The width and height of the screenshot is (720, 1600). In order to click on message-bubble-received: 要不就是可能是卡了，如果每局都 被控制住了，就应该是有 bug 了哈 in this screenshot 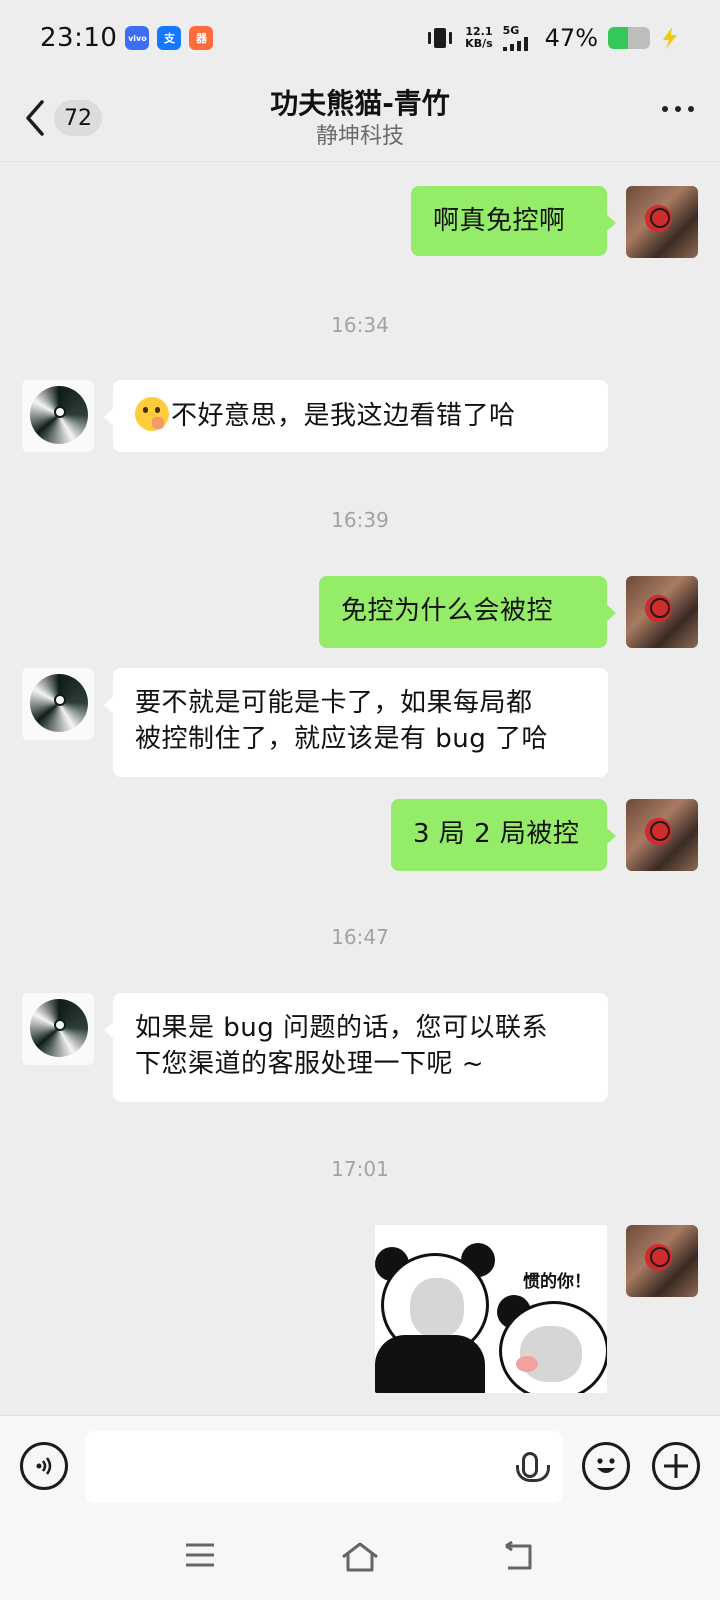, I will do `click(356, 722)`.